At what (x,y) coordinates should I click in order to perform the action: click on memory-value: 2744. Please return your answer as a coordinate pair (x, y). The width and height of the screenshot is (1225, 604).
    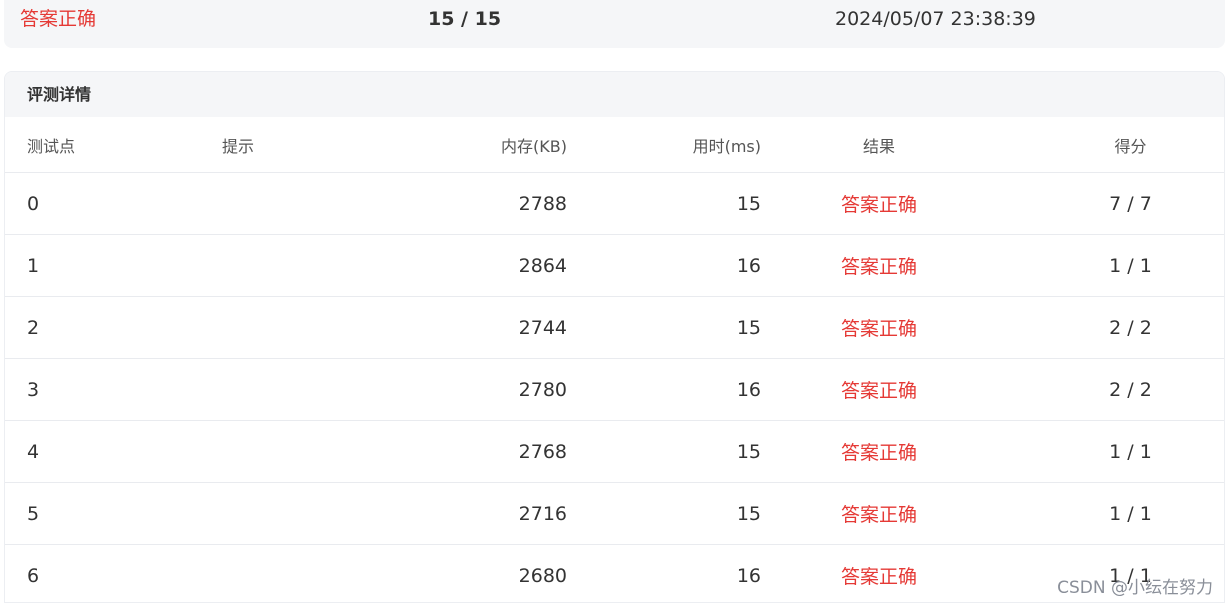
    Looking at the image, I should click on (542, 327).